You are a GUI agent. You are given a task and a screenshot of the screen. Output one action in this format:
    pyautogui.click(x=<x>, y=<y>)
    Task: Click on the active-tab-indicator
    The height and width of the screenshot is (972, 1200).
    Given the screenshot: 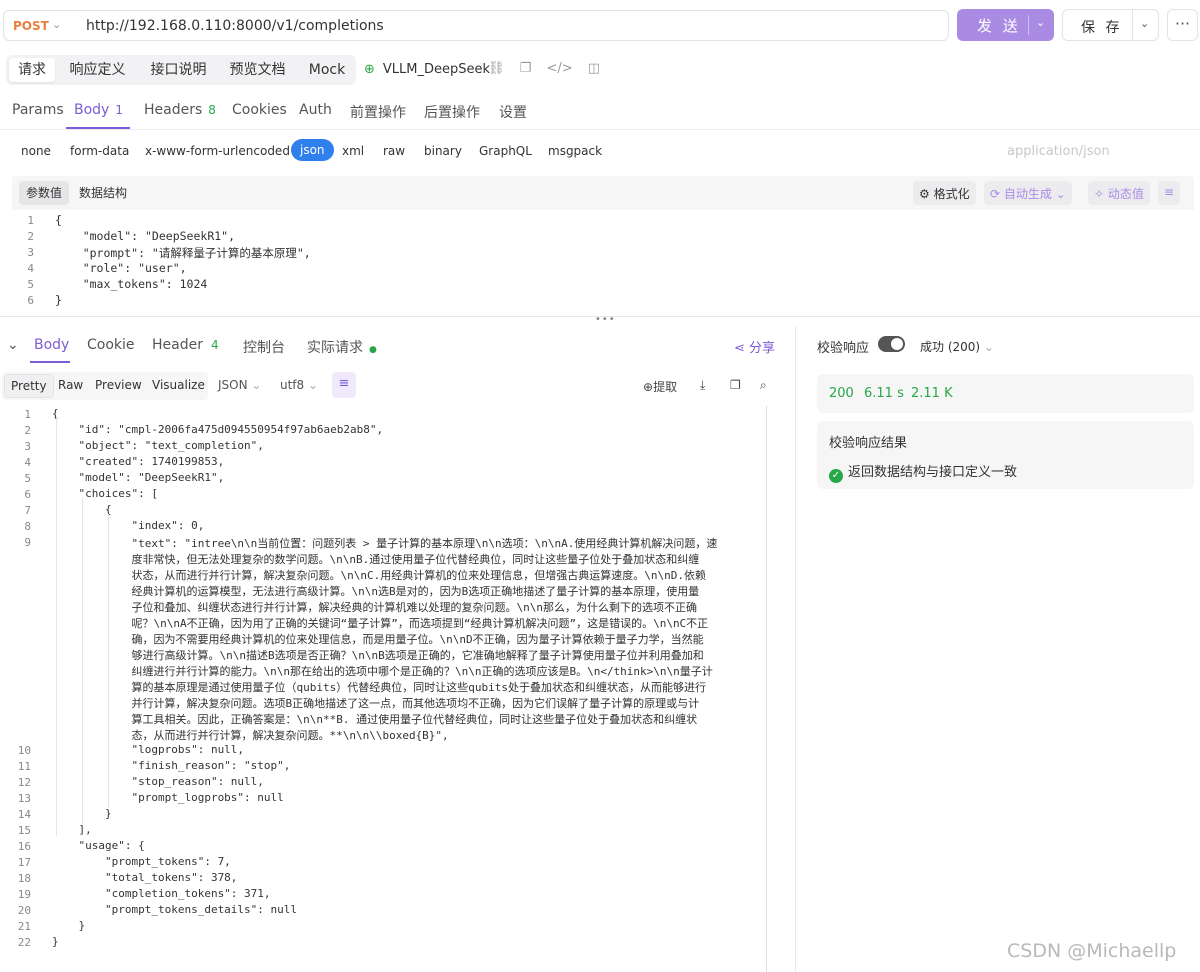 What is the action you would take?
    pyautogui.click(x=50, y=362)
    